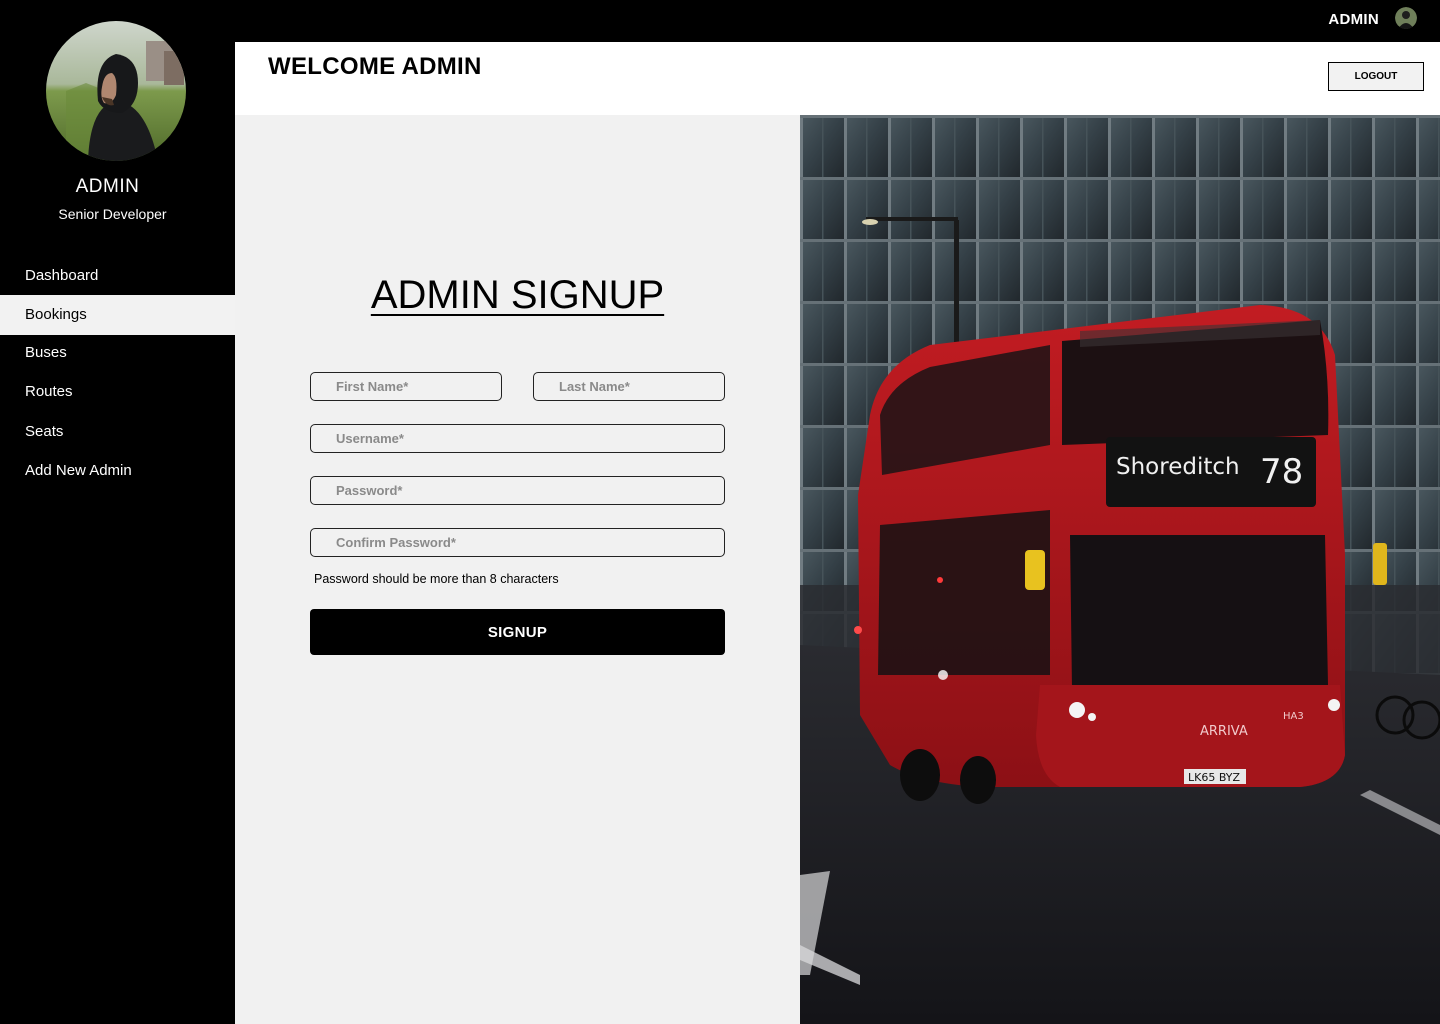 The image size is (1440, 1024). Describe the element at coordinates (1376, 76) in the screenshot. I see `logout-button: LOGOUT` at that location.